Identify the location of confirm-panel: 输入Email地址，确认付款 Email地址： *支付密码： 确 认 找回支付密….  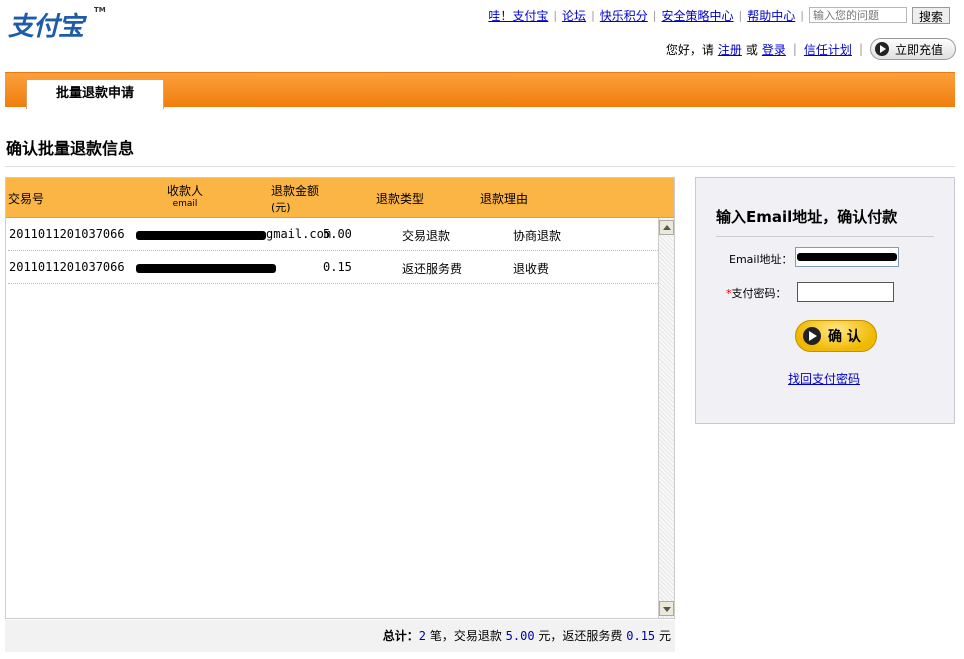
(825, 300).